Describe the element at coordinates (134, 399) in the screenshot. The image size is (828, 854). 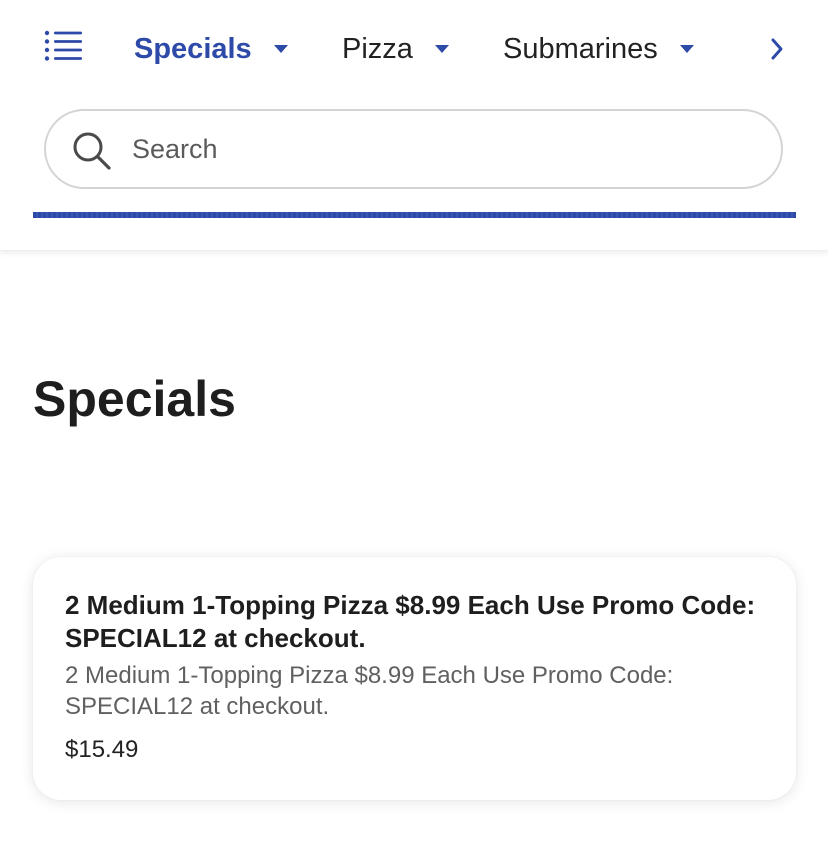
I see `page-title: Specials` at that location.